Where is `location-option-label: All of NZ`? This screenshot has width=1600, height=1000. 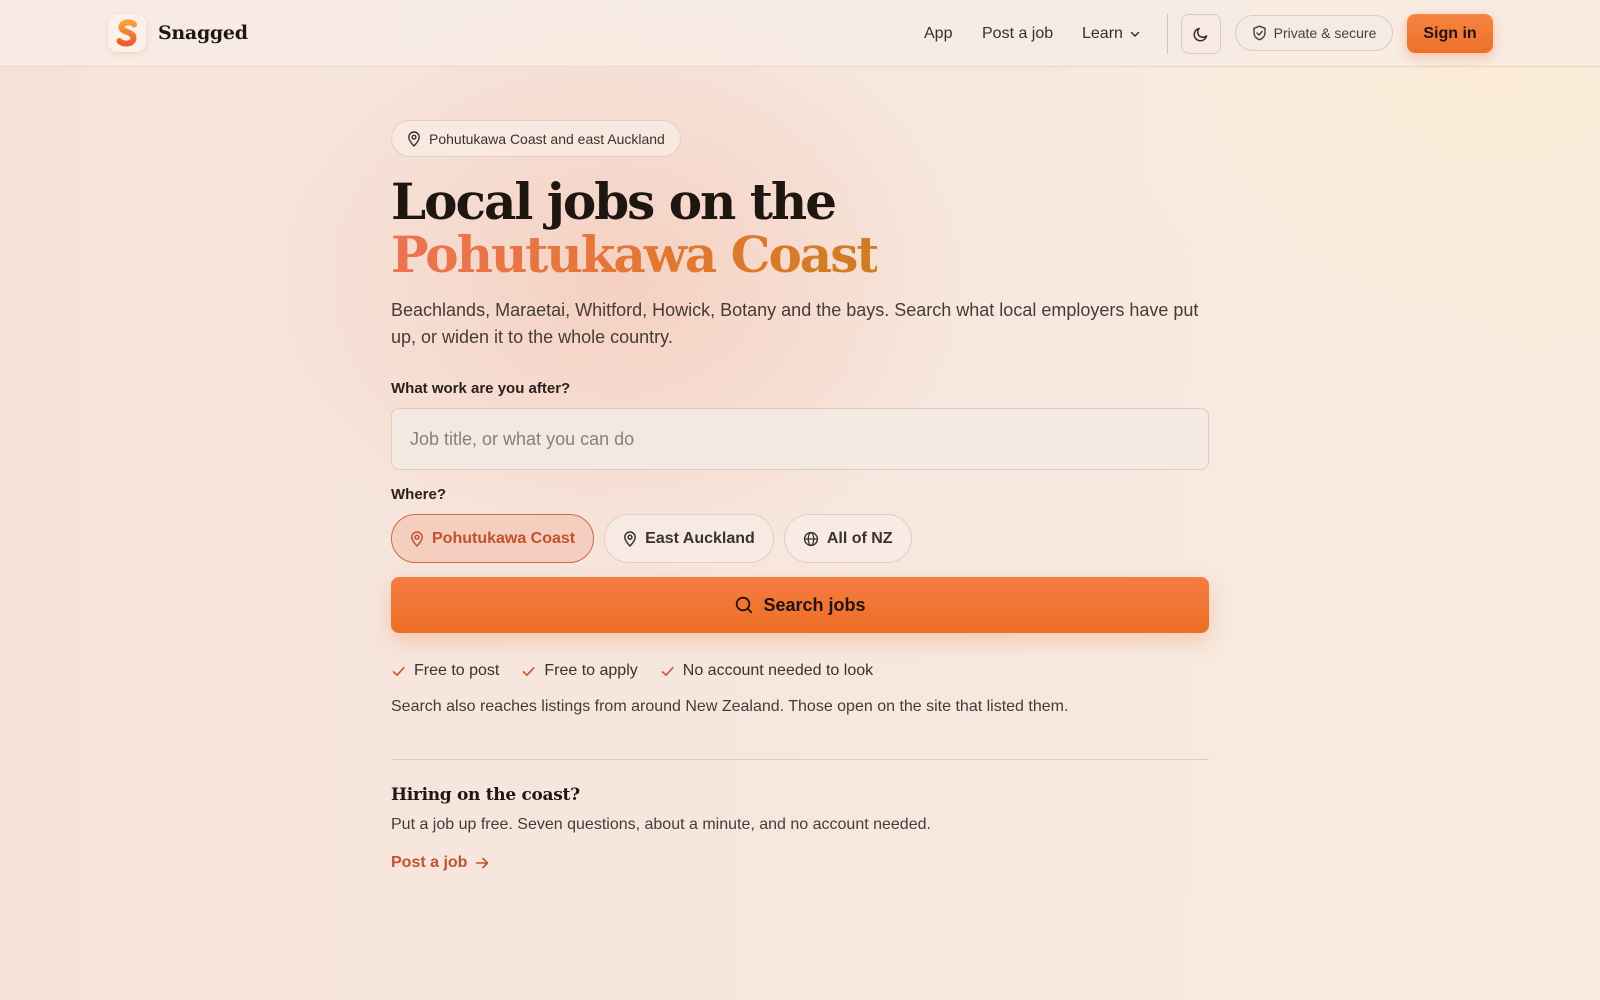 location-option-label: All of NZ is located at coordinates (859, 538).